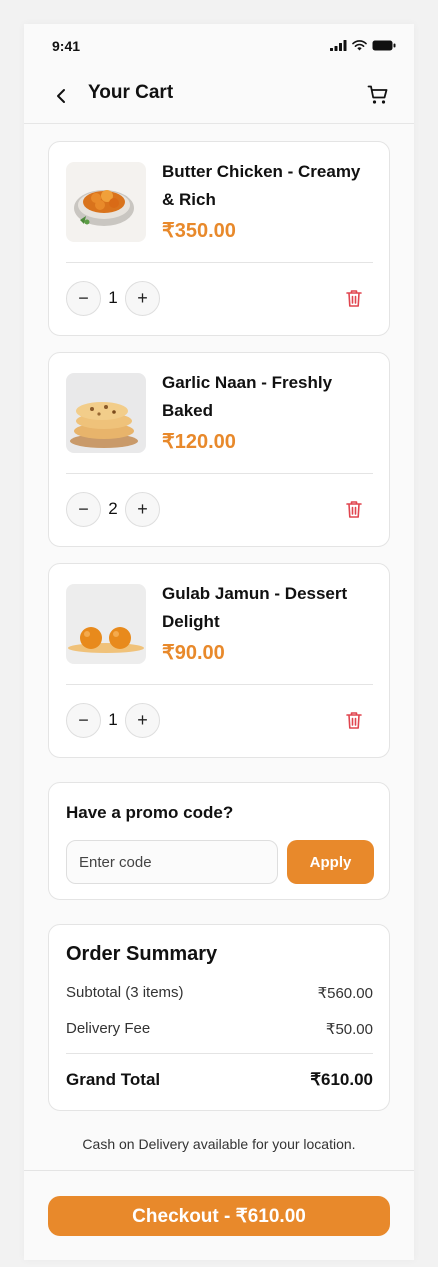 The width and height of the screenshot is (438, 1267). I want to click on summary-title: Order Summary, so click(142, 954).